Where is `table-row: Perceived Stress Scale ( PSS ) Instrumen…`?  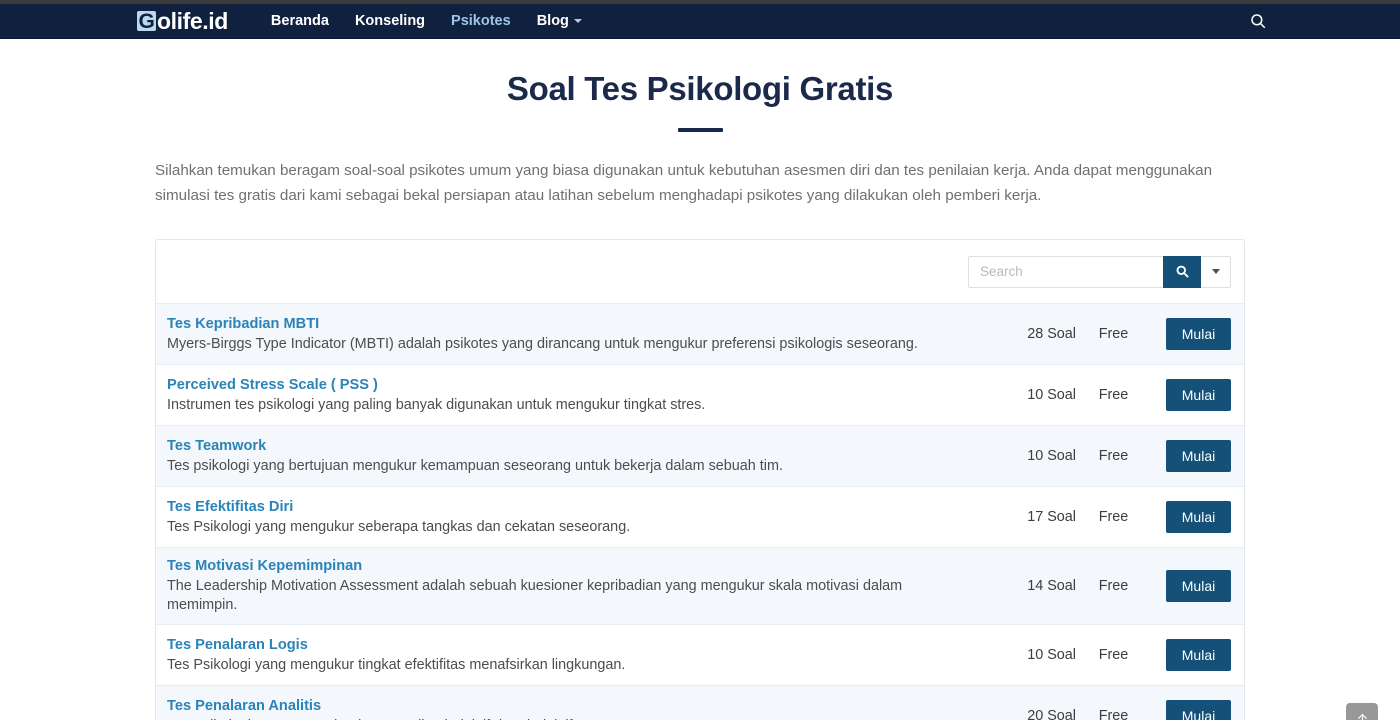
table-row: Perceived Stress Scale ( PSS ) Instrumen… is located at coordinates (700, 394).